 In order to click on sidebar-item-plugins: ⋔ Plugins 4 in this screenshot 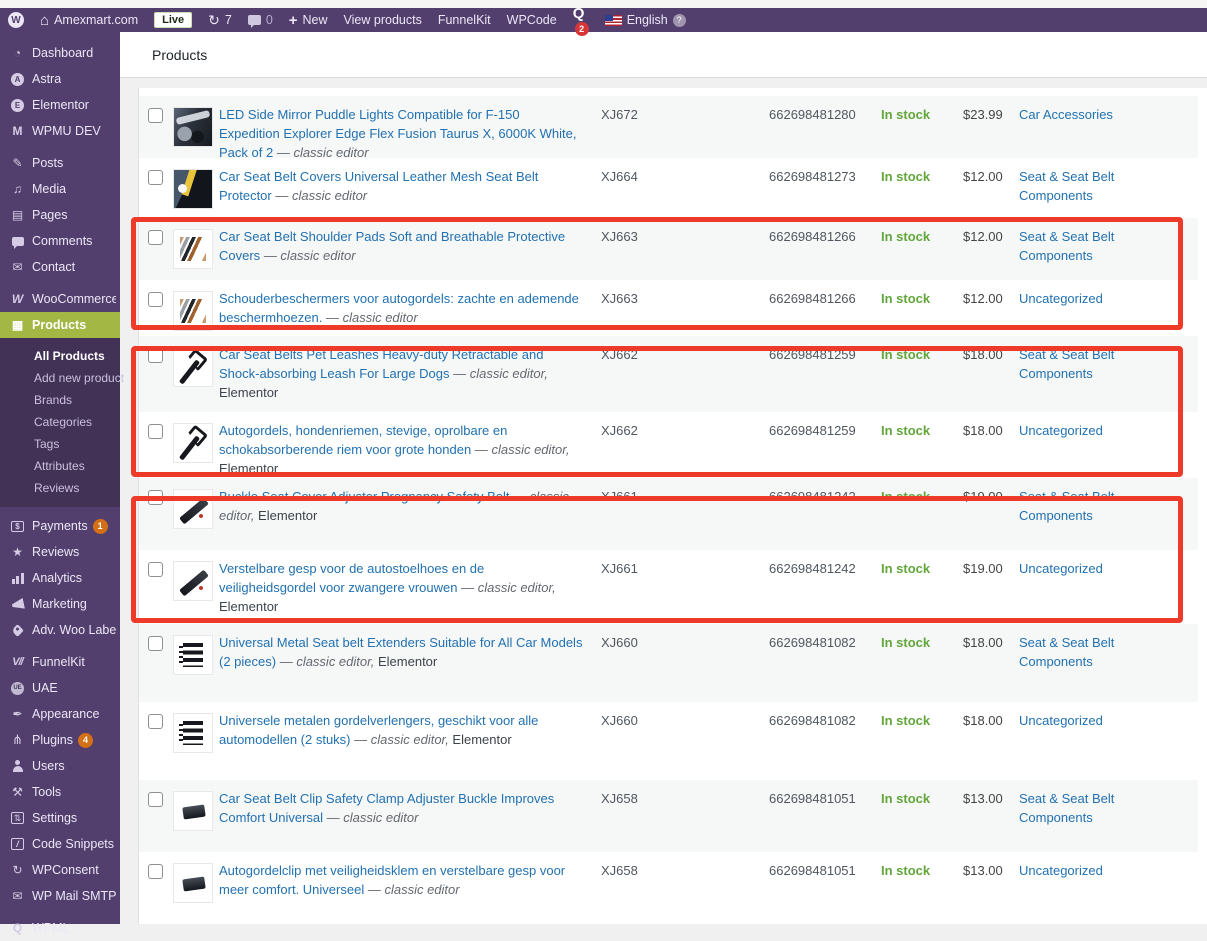, I will do `click(60, 740)`.